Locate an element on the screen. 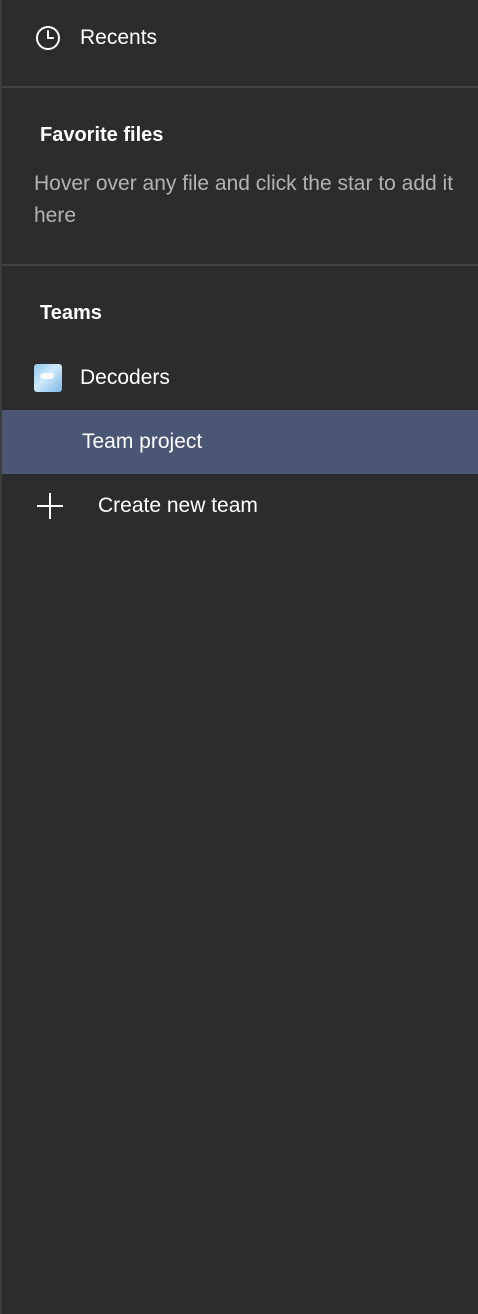 Image resolution: width=478 pixels, height=1314 pixels. sidebar-item-recents: Recents is located at coordinates (240, 38).